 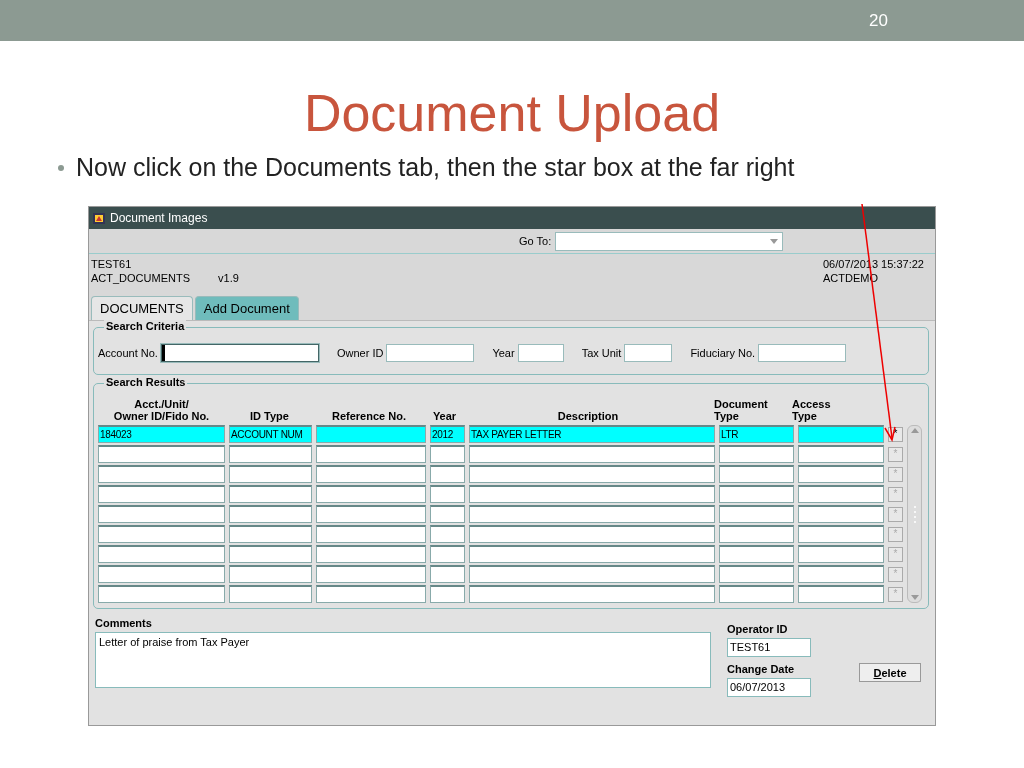 What do you see at coordinates (128, 353) in the screenshot?
I see `field-label: Account No.` at bounding box center [128, 353].